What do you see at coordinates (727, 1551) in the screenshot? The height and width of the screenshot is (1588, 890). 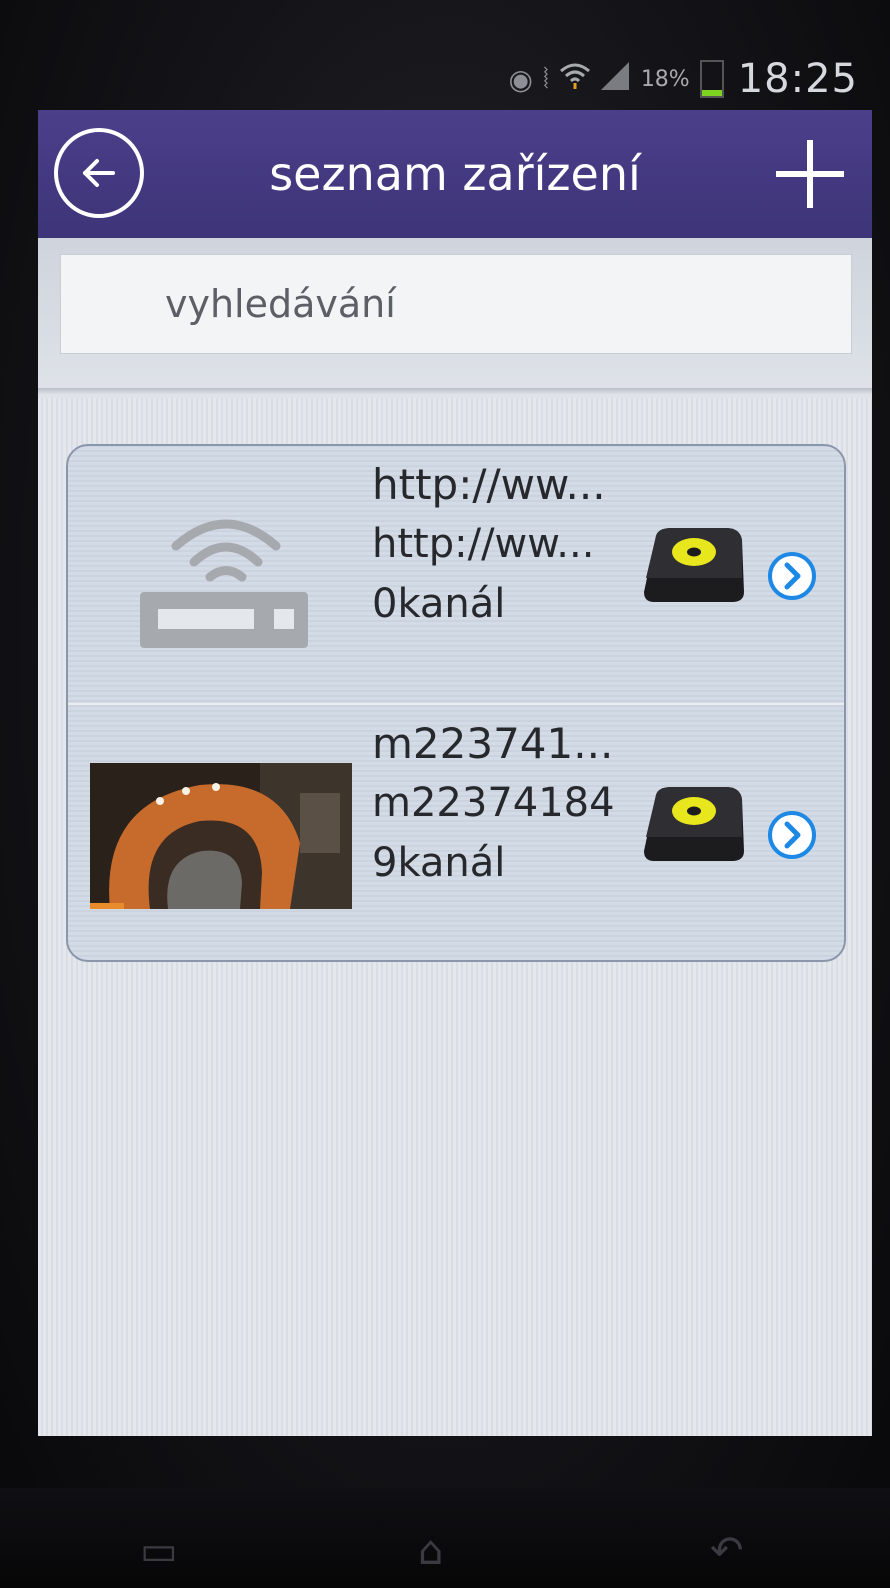 I see `back-key-icon: ↶` at bounding box center [727, 1551].